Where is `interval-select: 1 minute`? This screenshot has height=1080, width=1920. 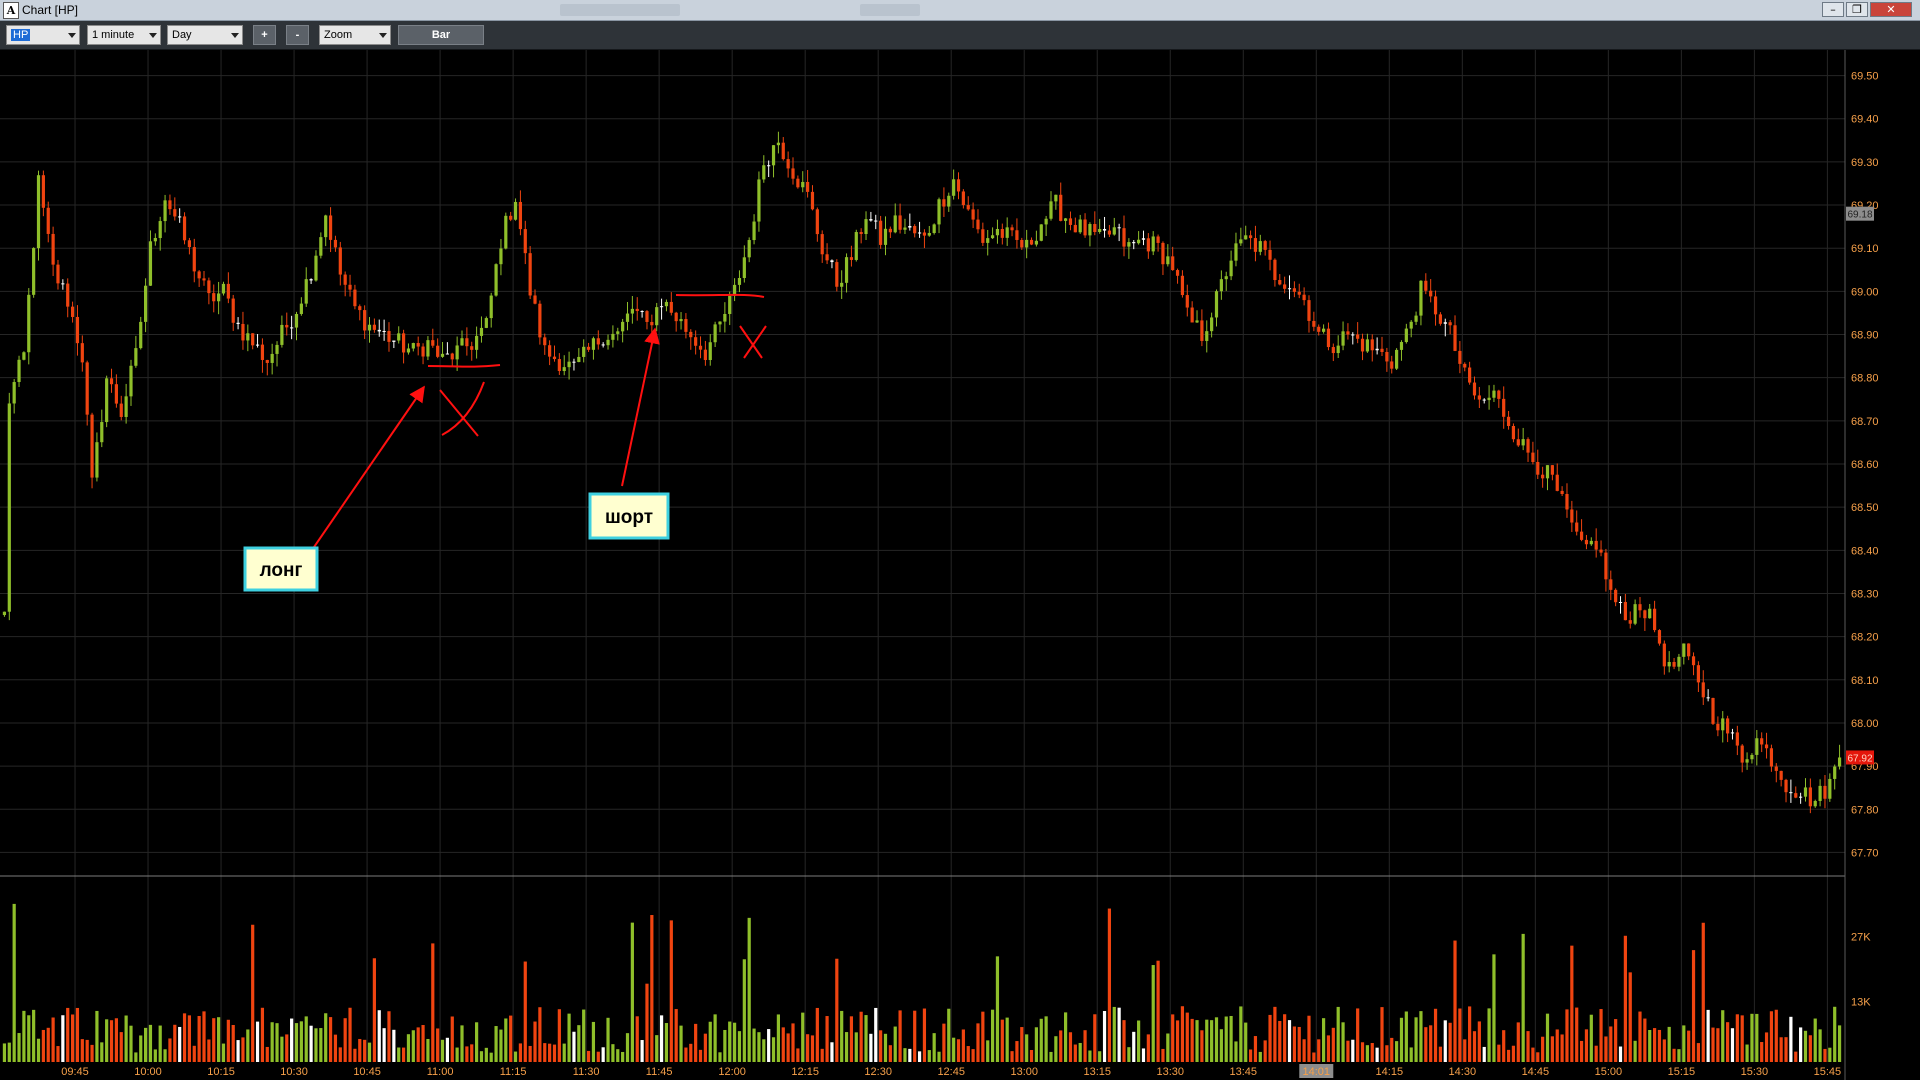 interval-select: 1 minute is located at coordinates (124, 35).